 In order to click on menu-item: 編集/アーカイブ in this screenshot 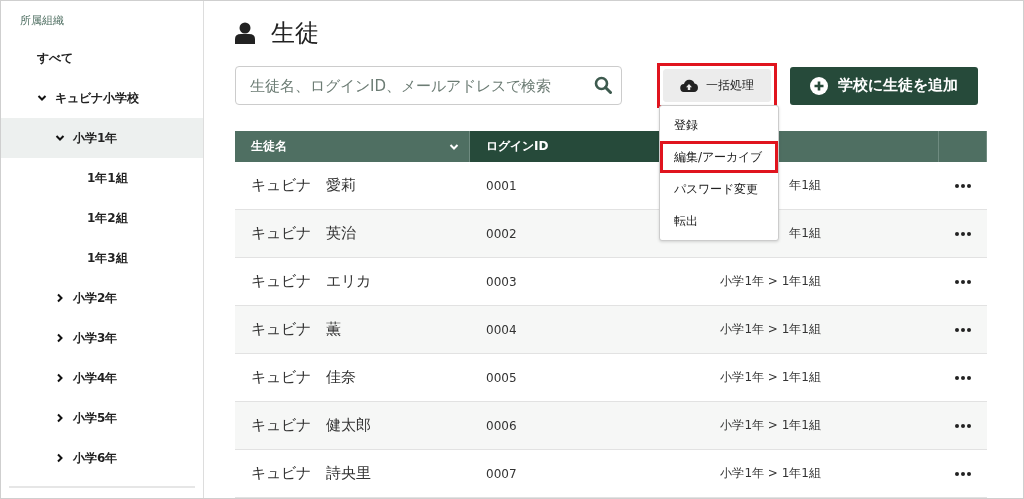, I will do `click(719, 157)`.